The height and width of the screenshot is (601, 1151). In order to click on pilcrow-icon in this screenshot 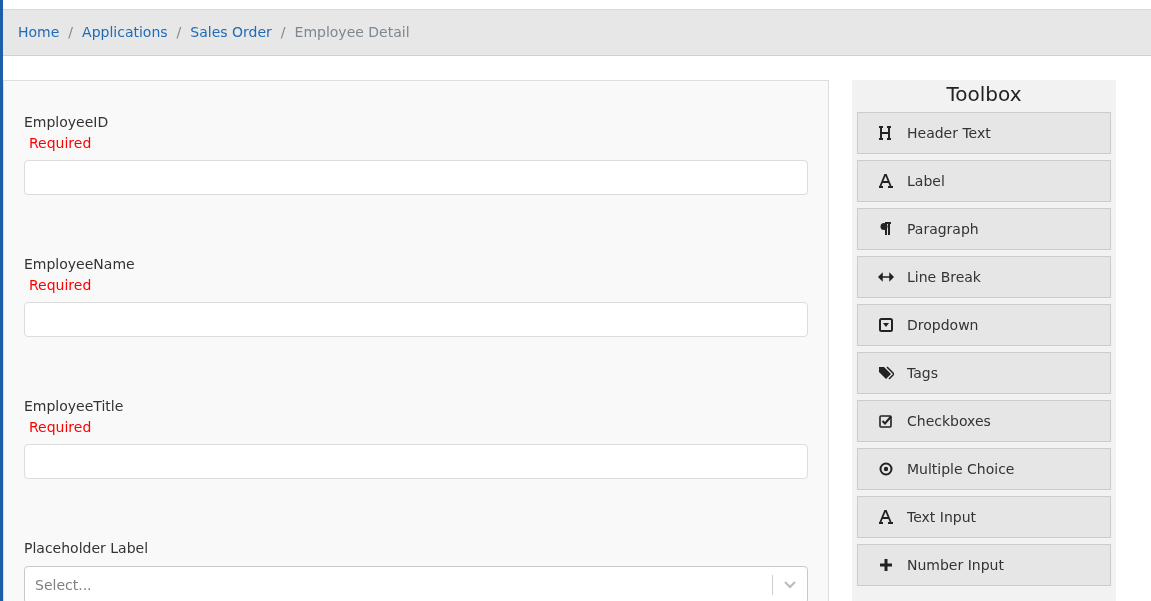, I will do `click(886, 229)`.